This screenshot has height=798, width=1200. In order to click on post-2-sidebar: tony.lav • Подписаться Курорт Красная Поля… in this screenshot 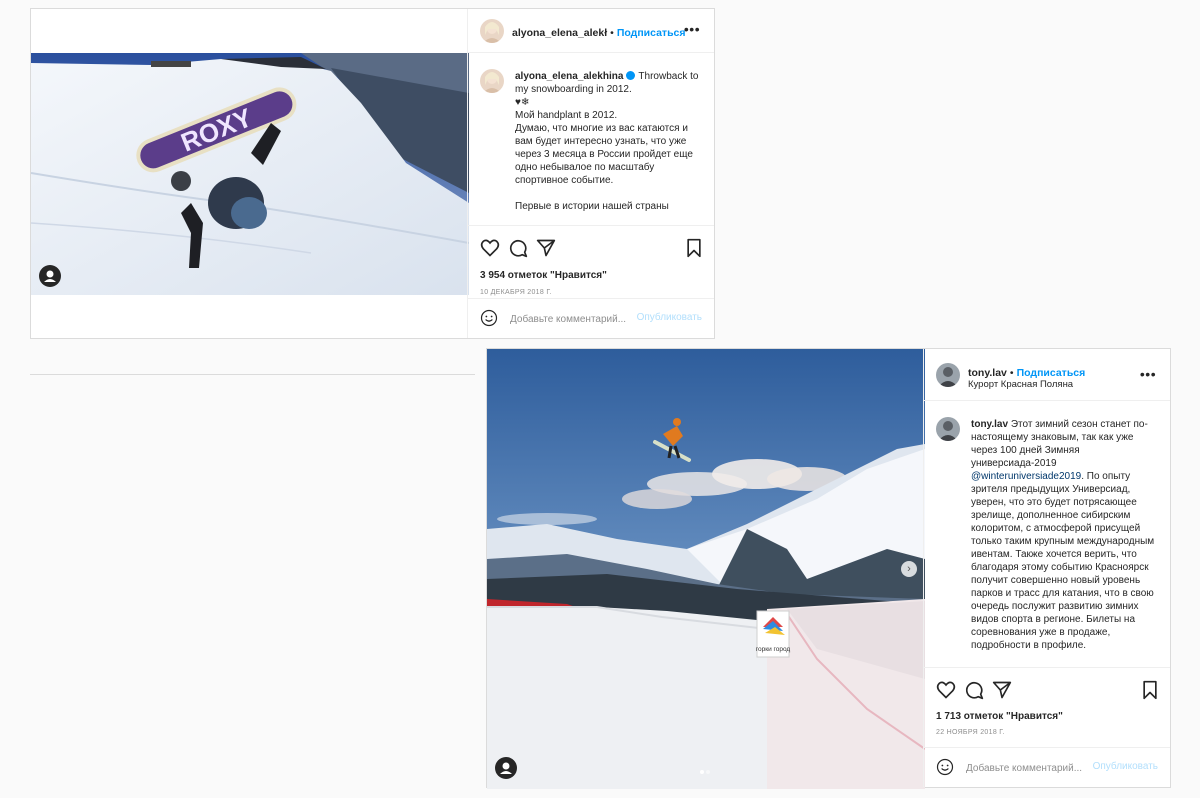, I will do `click(1046, 568)`.